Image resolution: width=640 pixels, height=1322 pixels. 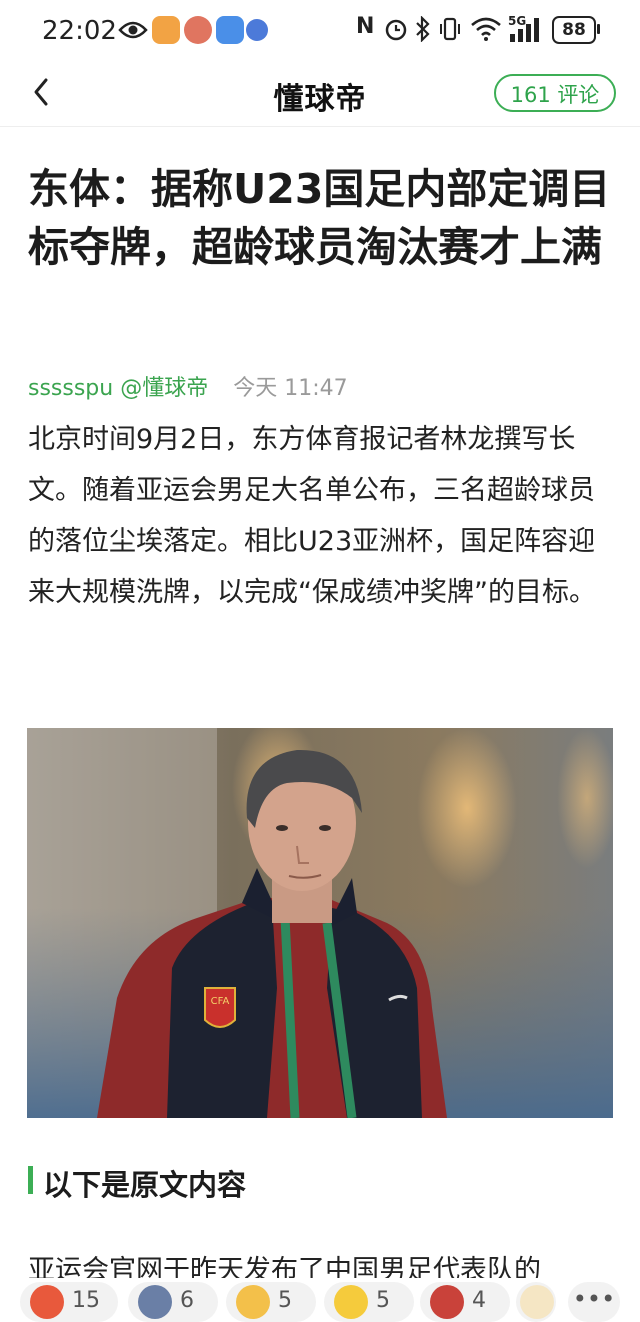 What do you see at coordinates (290, 388) in the screenshot?
I see `publish-time: 今天 11:47` at bounding box center [290, 388].